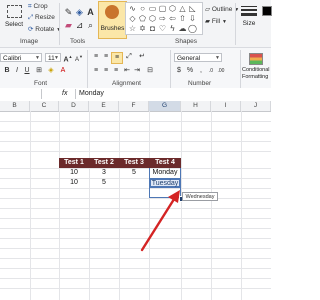 This screenshot has height=300, width=320. Describe the element at coordinates (192, 8) in the screenshot. I see `right-triangle-shape-icon: ◺` at that location.